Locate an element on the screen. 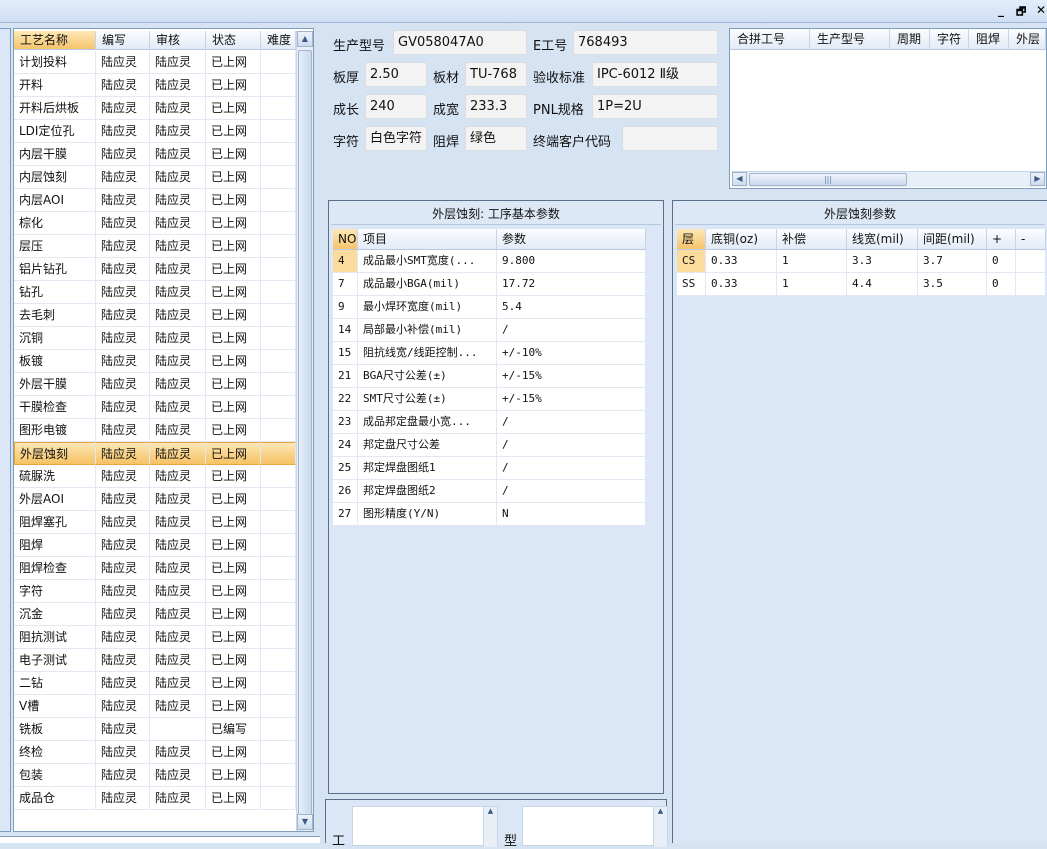 This screenshot has height=849, width=1047. process-row: 硫脲洗 陆应灵 陆应灵 已上网 is located at coordinates (155, 476).